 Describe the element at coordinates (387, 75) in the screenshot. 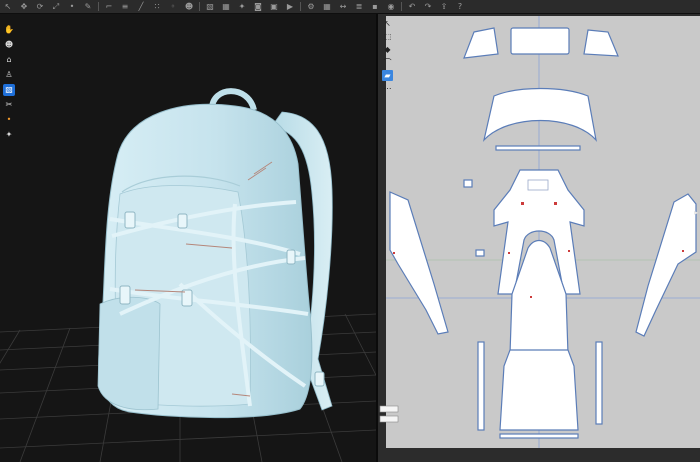

I see `pattern-tool-icon: ▰` at that location.